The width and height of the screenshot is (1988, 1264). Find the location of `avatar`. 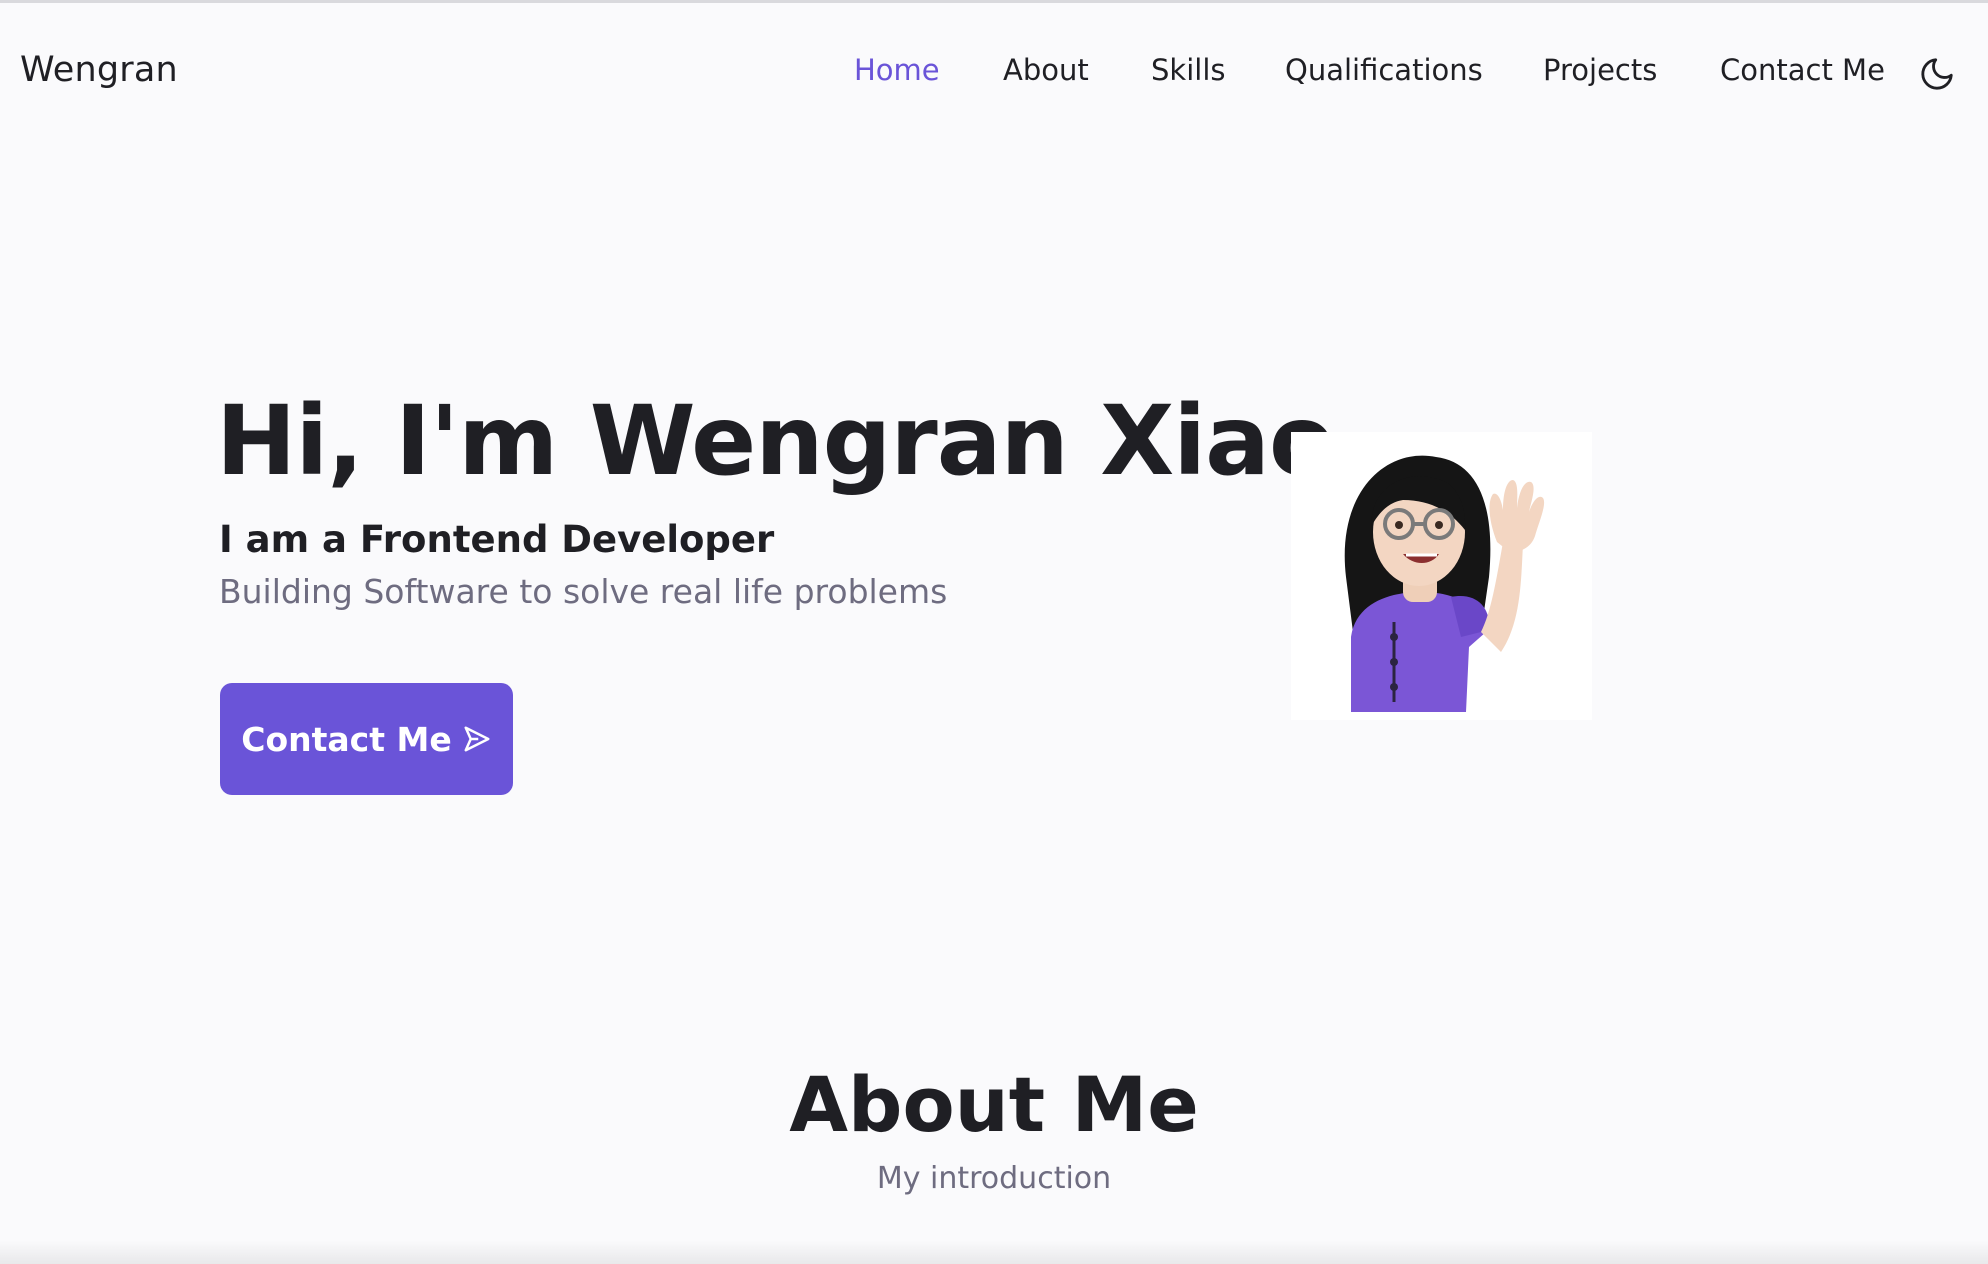

avatar is located at coordinates (1441, 576).